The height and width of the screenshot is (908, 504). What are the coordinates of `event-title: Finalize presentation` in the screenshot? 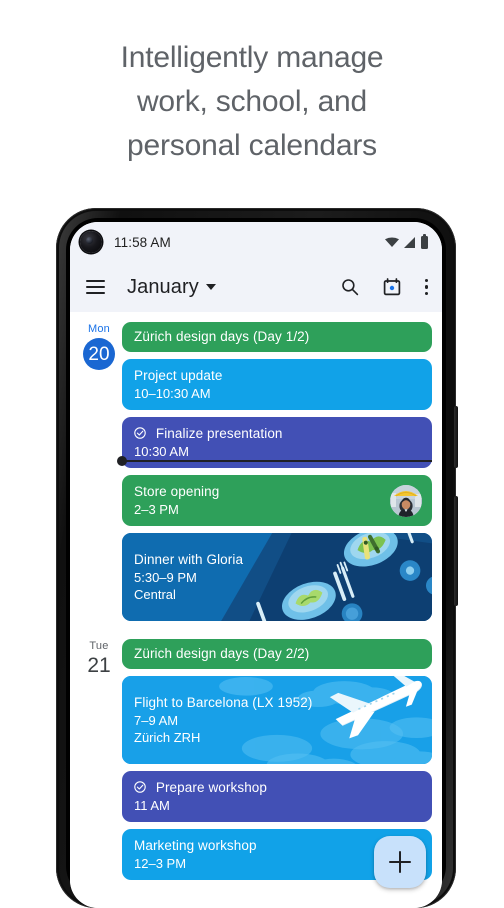 It's located at (277, 434).